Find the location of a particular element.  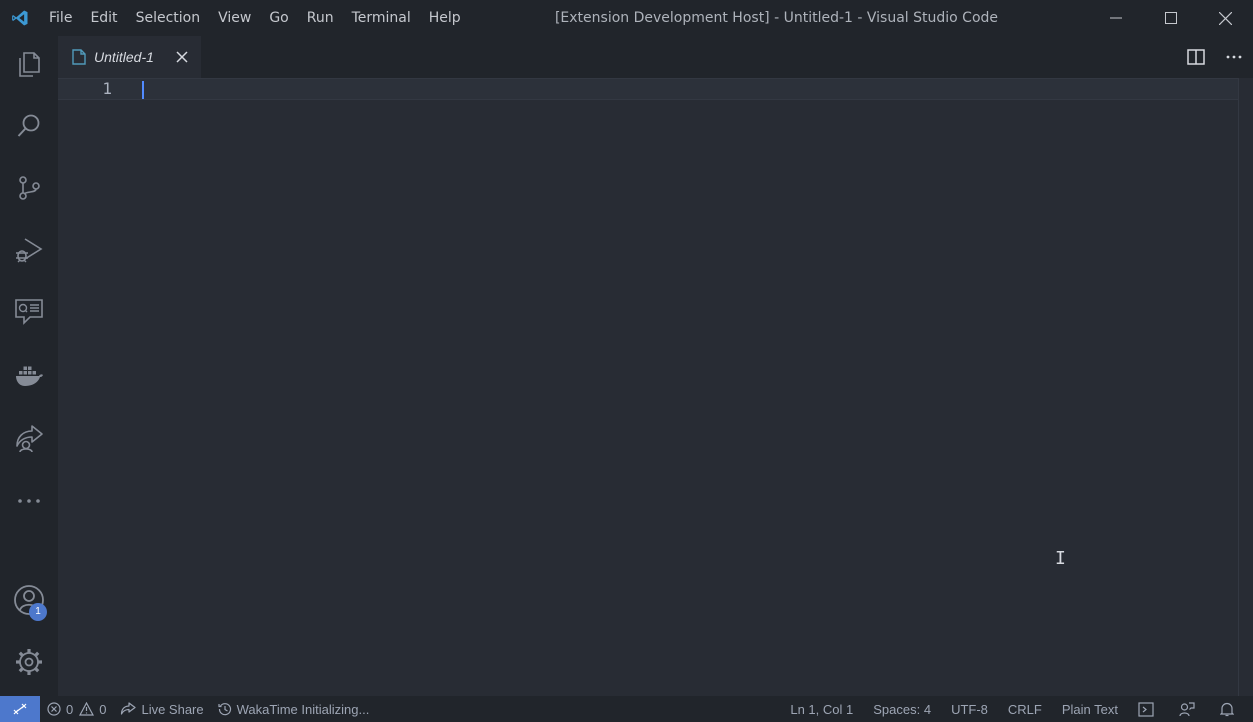

live-share-button is located at coordinates (29, 438).